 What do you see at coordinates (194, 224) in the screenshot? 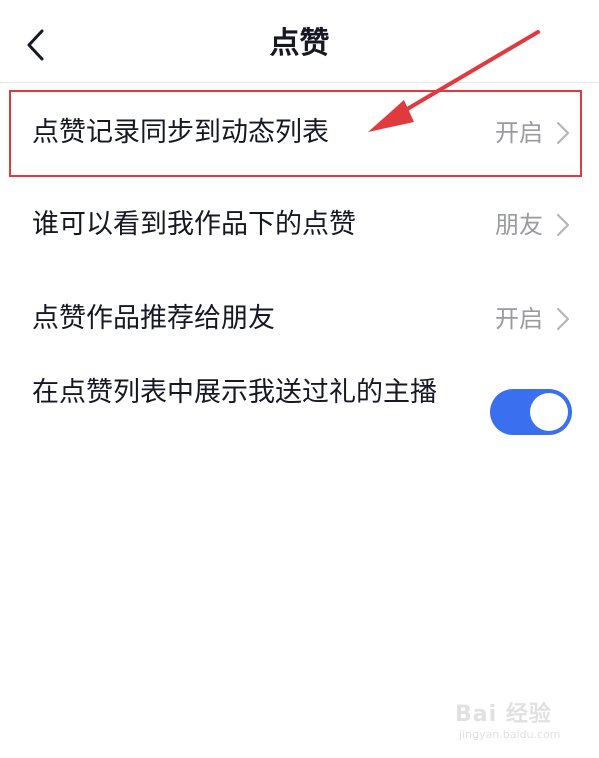
I see `setting-label: 谁可以看到我作品下的点赞` at bounding box center [194, 224].